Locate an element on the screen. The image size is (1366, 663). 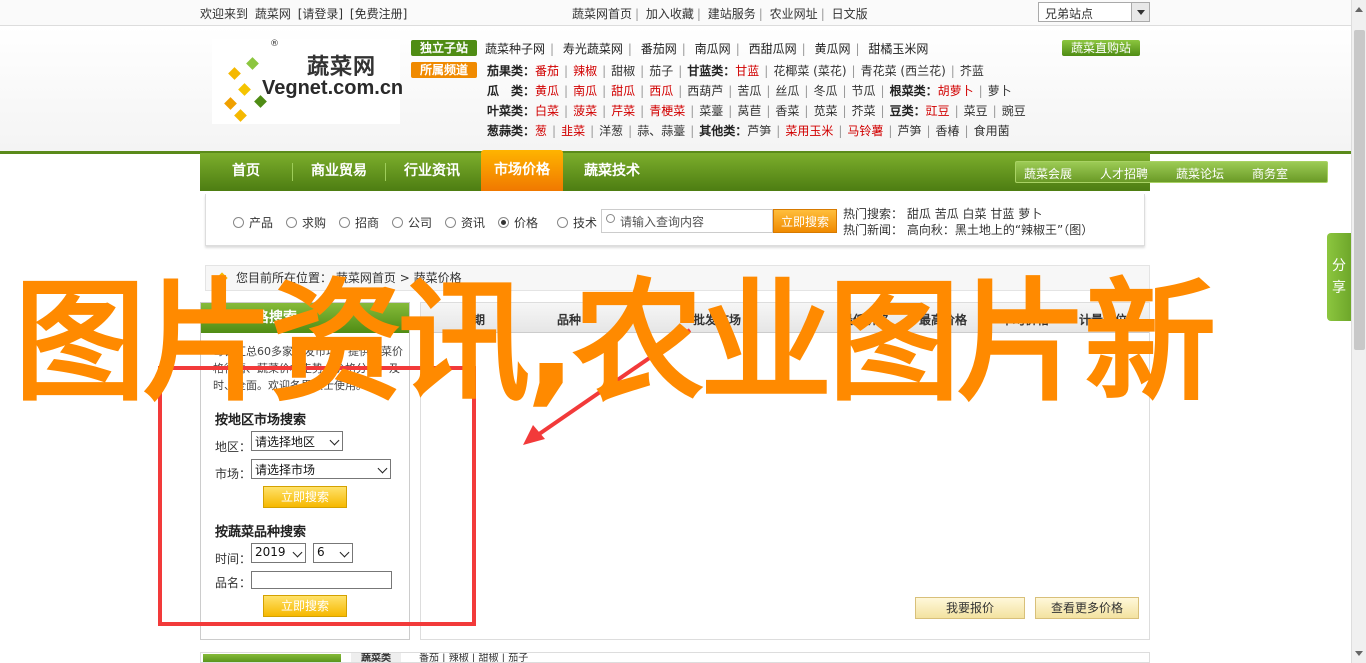
hot-item: 甘蓝 is located at coordinates (1002, 214).